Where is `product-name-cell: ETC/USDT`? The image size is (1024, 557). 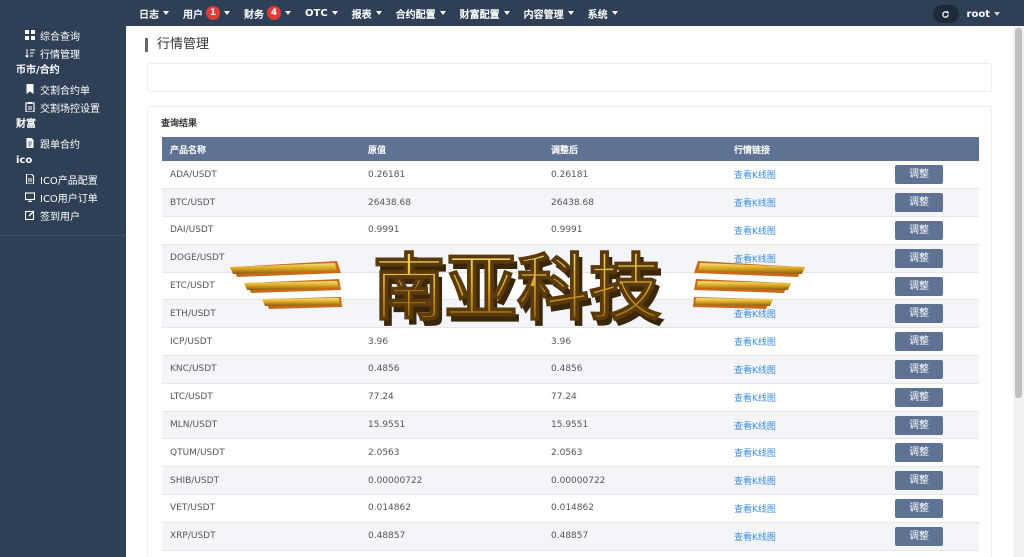
product-name-cell: ETC/USDT is located at coordinates (261, 286).